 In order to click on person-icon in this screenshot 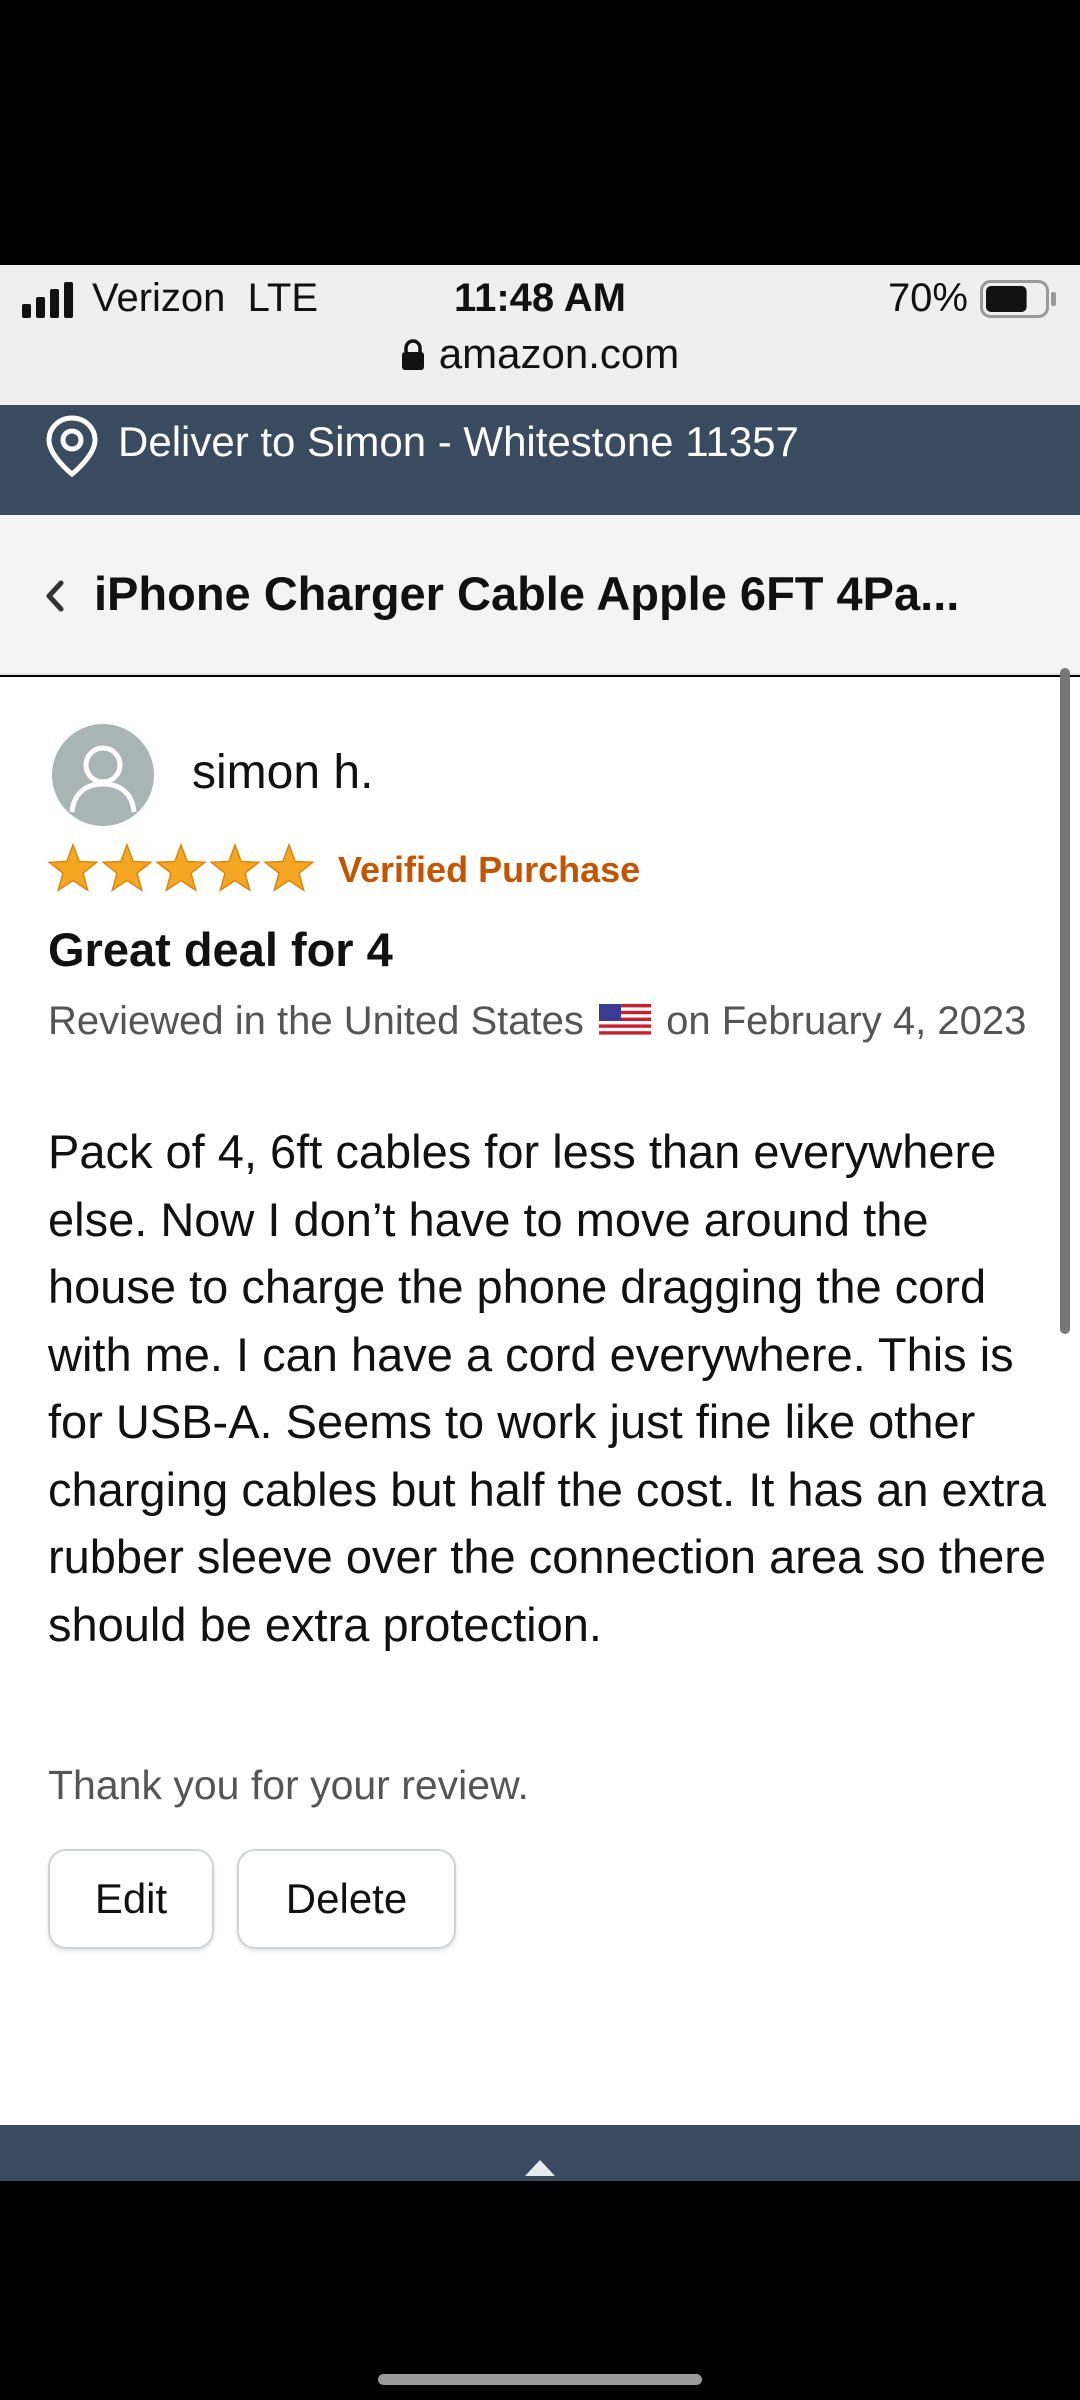, I will do `click(103, 779)`.